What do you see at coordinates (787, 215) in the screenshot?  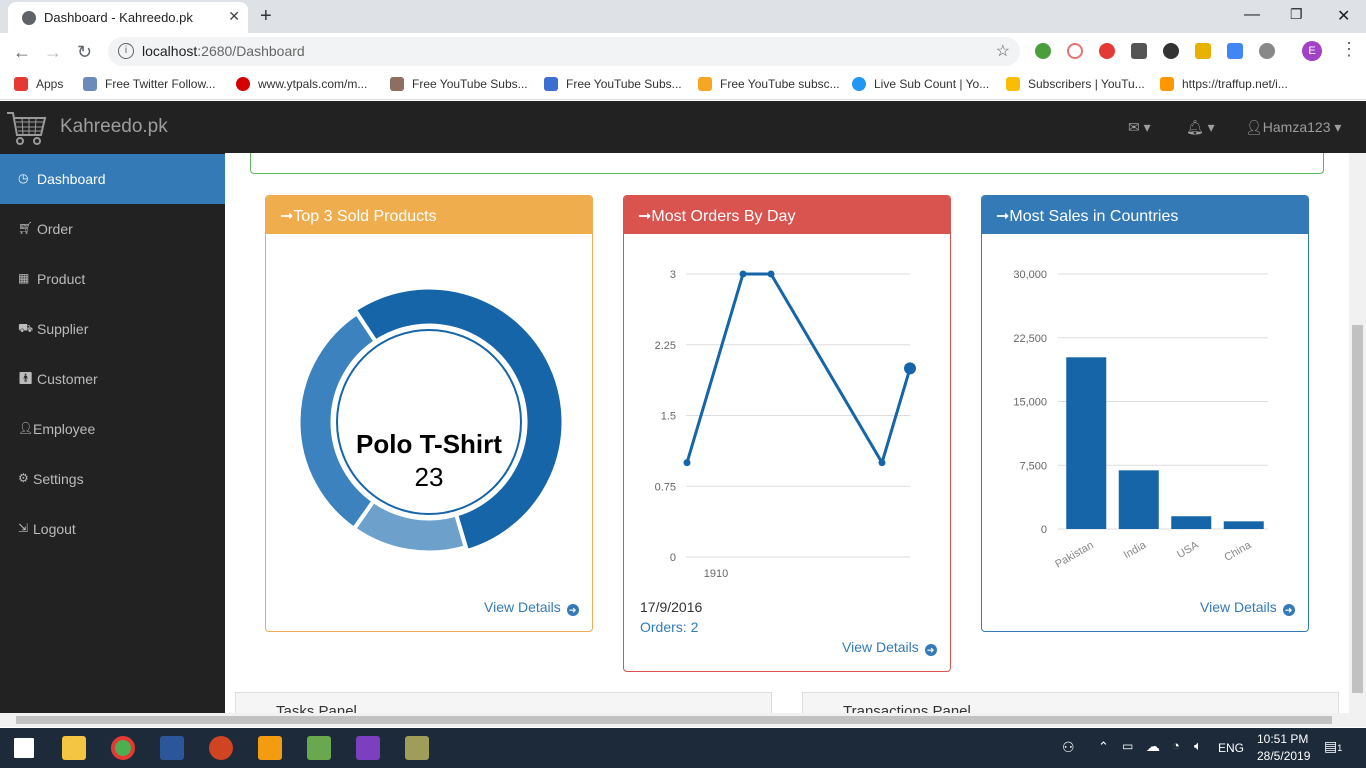 I see `panel-heading: ➞Most Orders By Day` at bounding box center [787, 215].